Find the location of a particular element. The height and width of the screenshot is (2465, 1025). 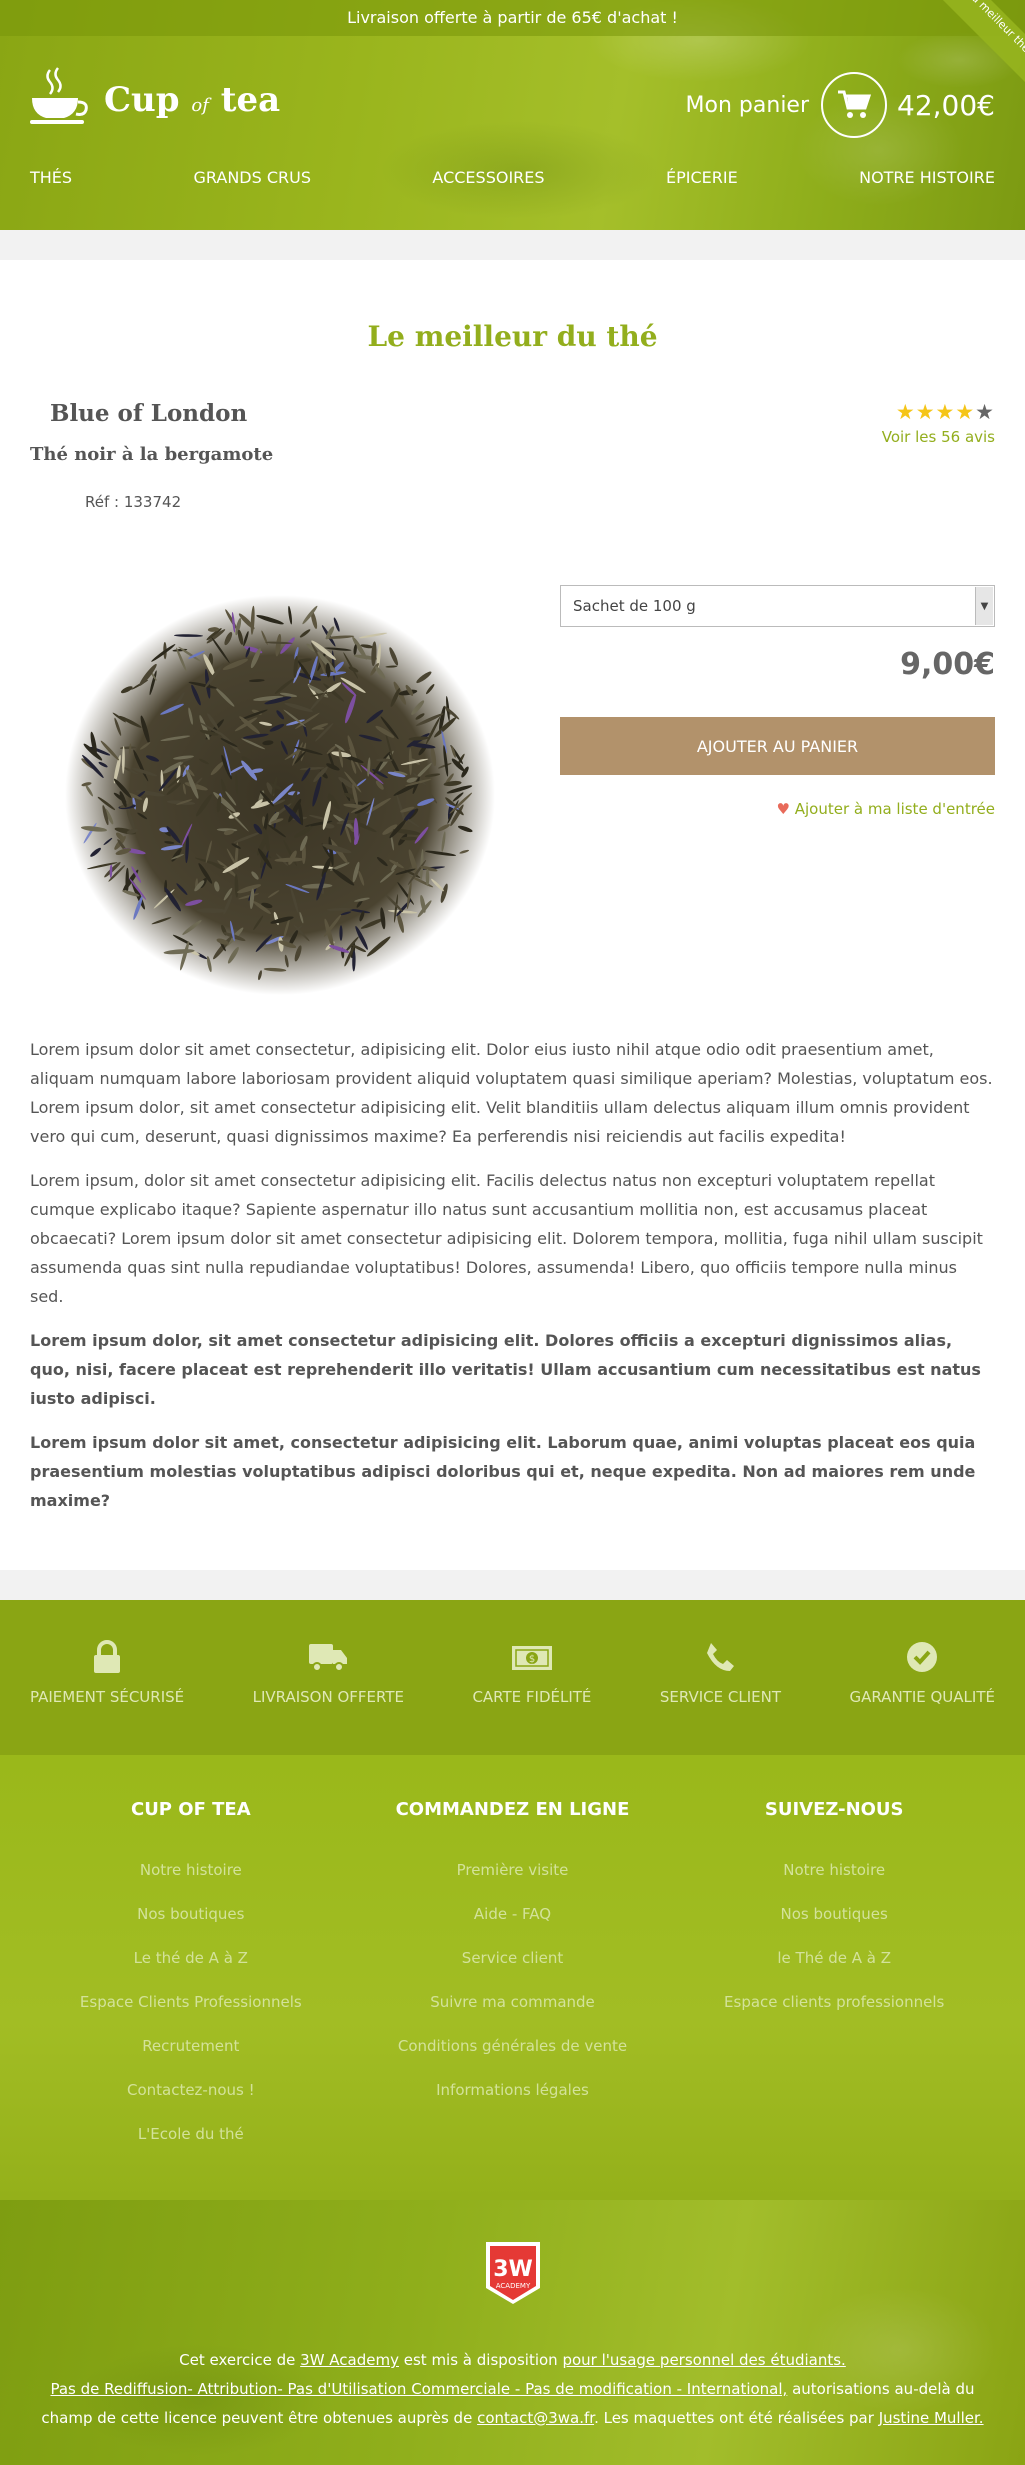

nav-item-accessoires: ACCESSOIRES is located at coordinates (488, 177).